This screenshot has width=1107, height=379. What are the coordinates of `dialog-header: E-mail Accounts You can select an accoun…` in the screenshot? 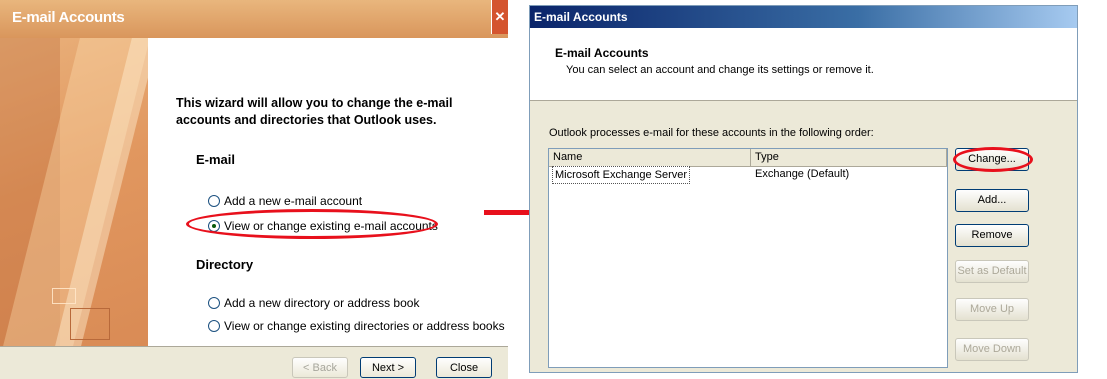 It's located at (803, 64).